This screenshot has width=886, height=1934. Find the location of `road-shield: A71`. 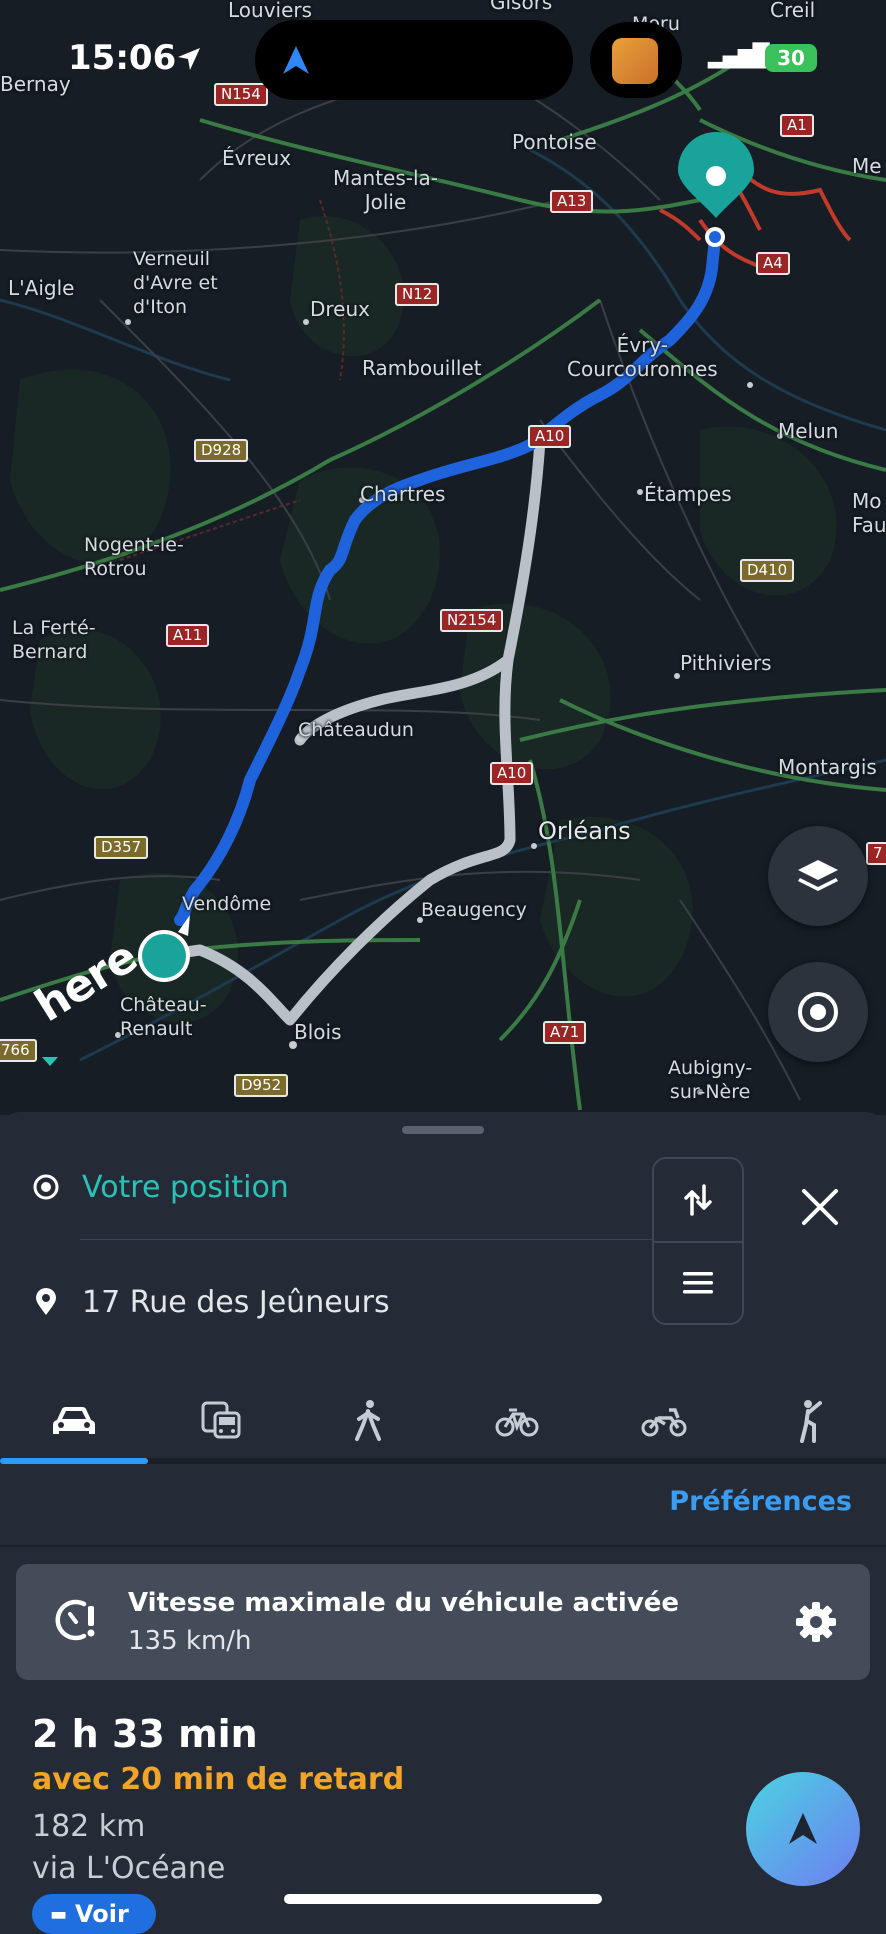

road-shield: A71 is located at coordinates (565, 1032).